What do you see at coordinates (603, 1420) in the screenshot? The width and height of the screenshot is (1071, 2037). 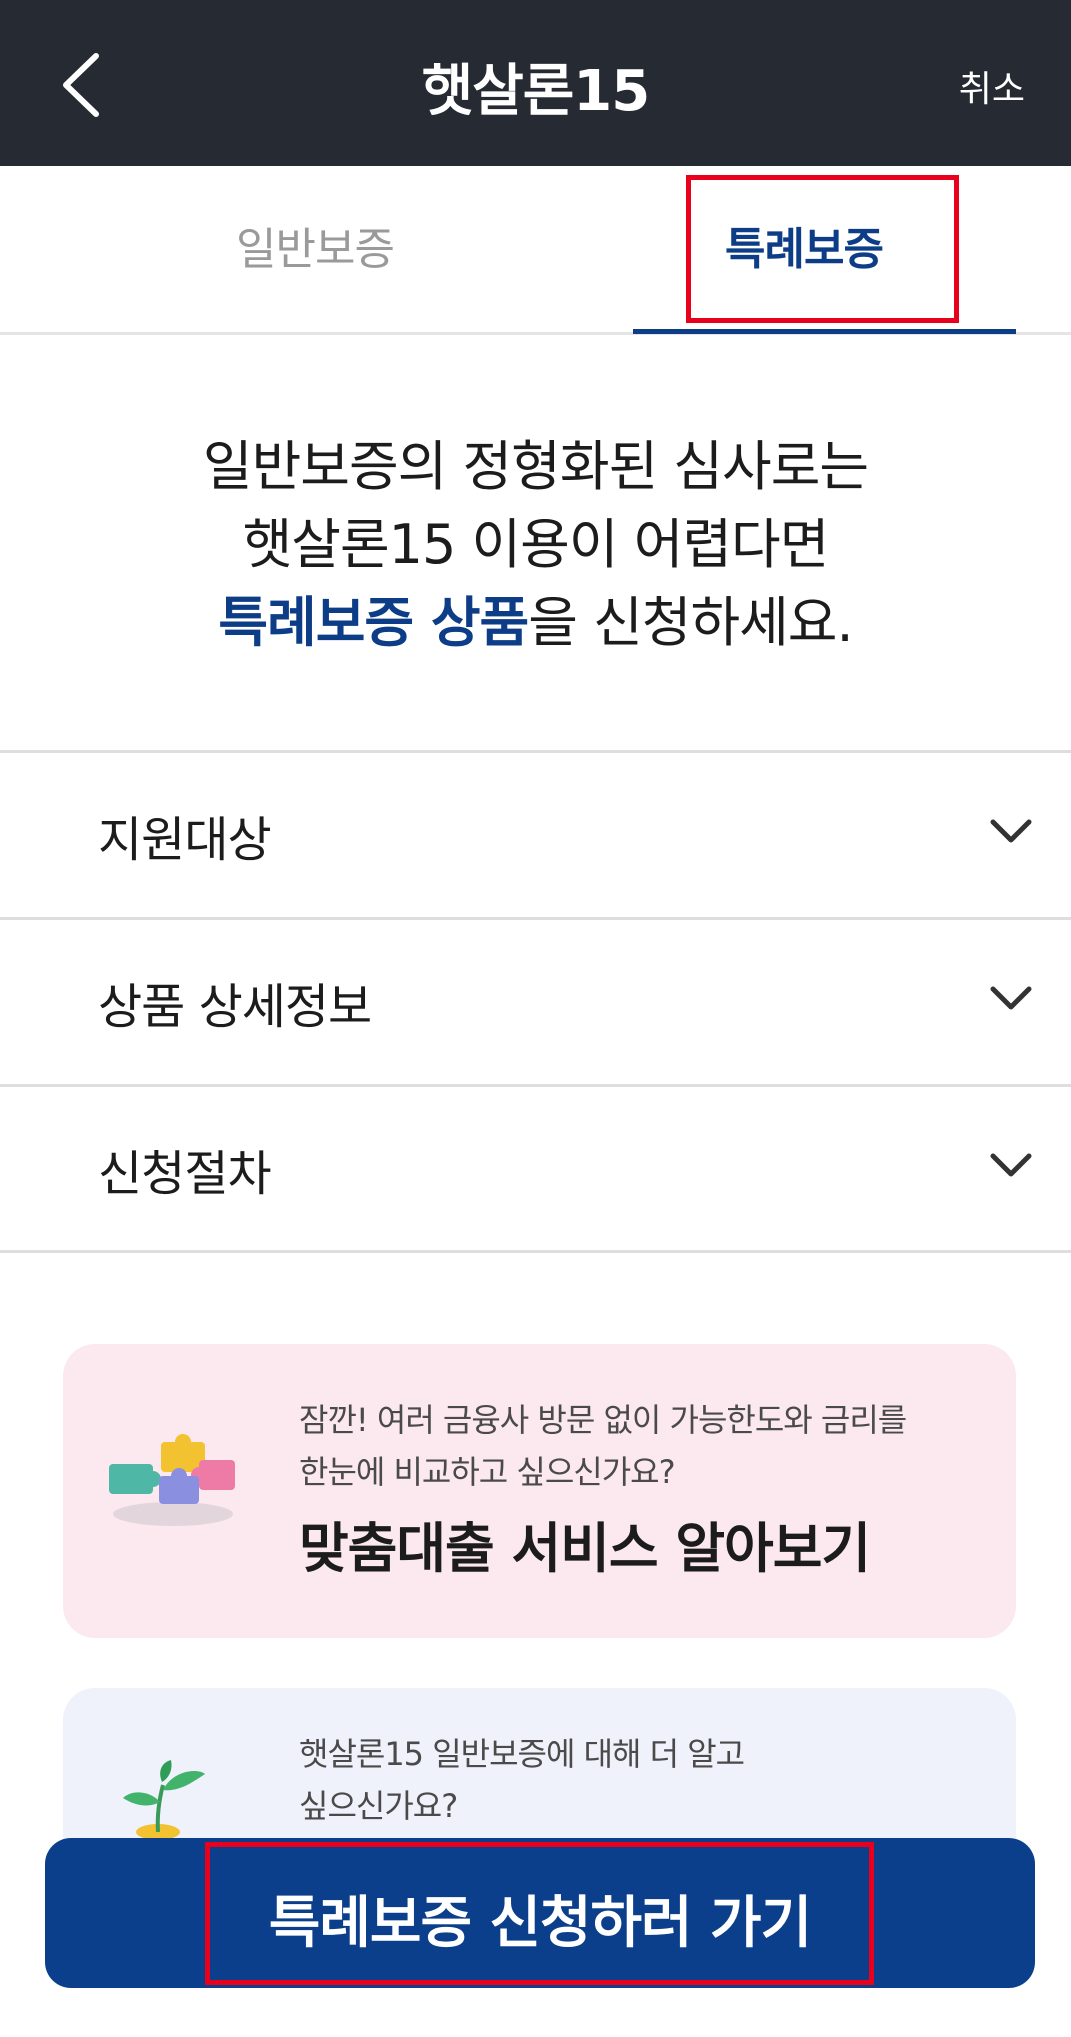 I see `promo-subtext-1: 잠깐! 여러 금융사 방문 없이 가능한도와 금리를` at bounding box center [603, 1420].